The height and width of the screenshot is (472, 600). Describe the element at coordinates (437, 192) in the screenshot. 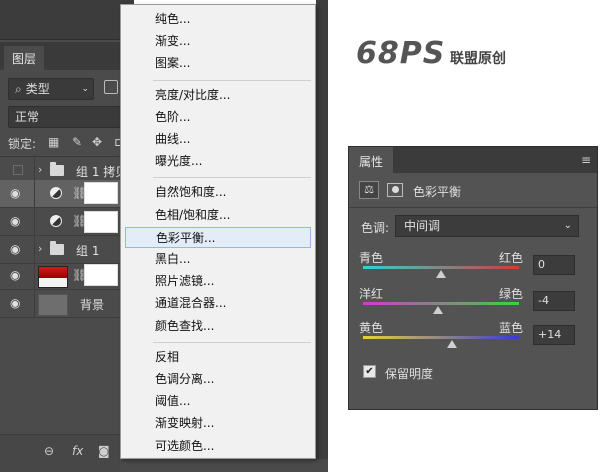

I see `adjustment-title: 色彩平衡` at that location.